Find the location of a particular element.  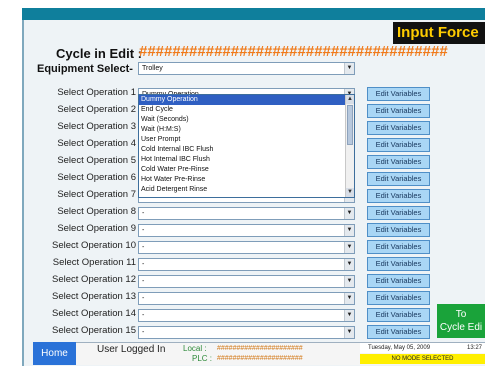

equipment-select: Trolley ▼ is located at coordinates (246, 68).